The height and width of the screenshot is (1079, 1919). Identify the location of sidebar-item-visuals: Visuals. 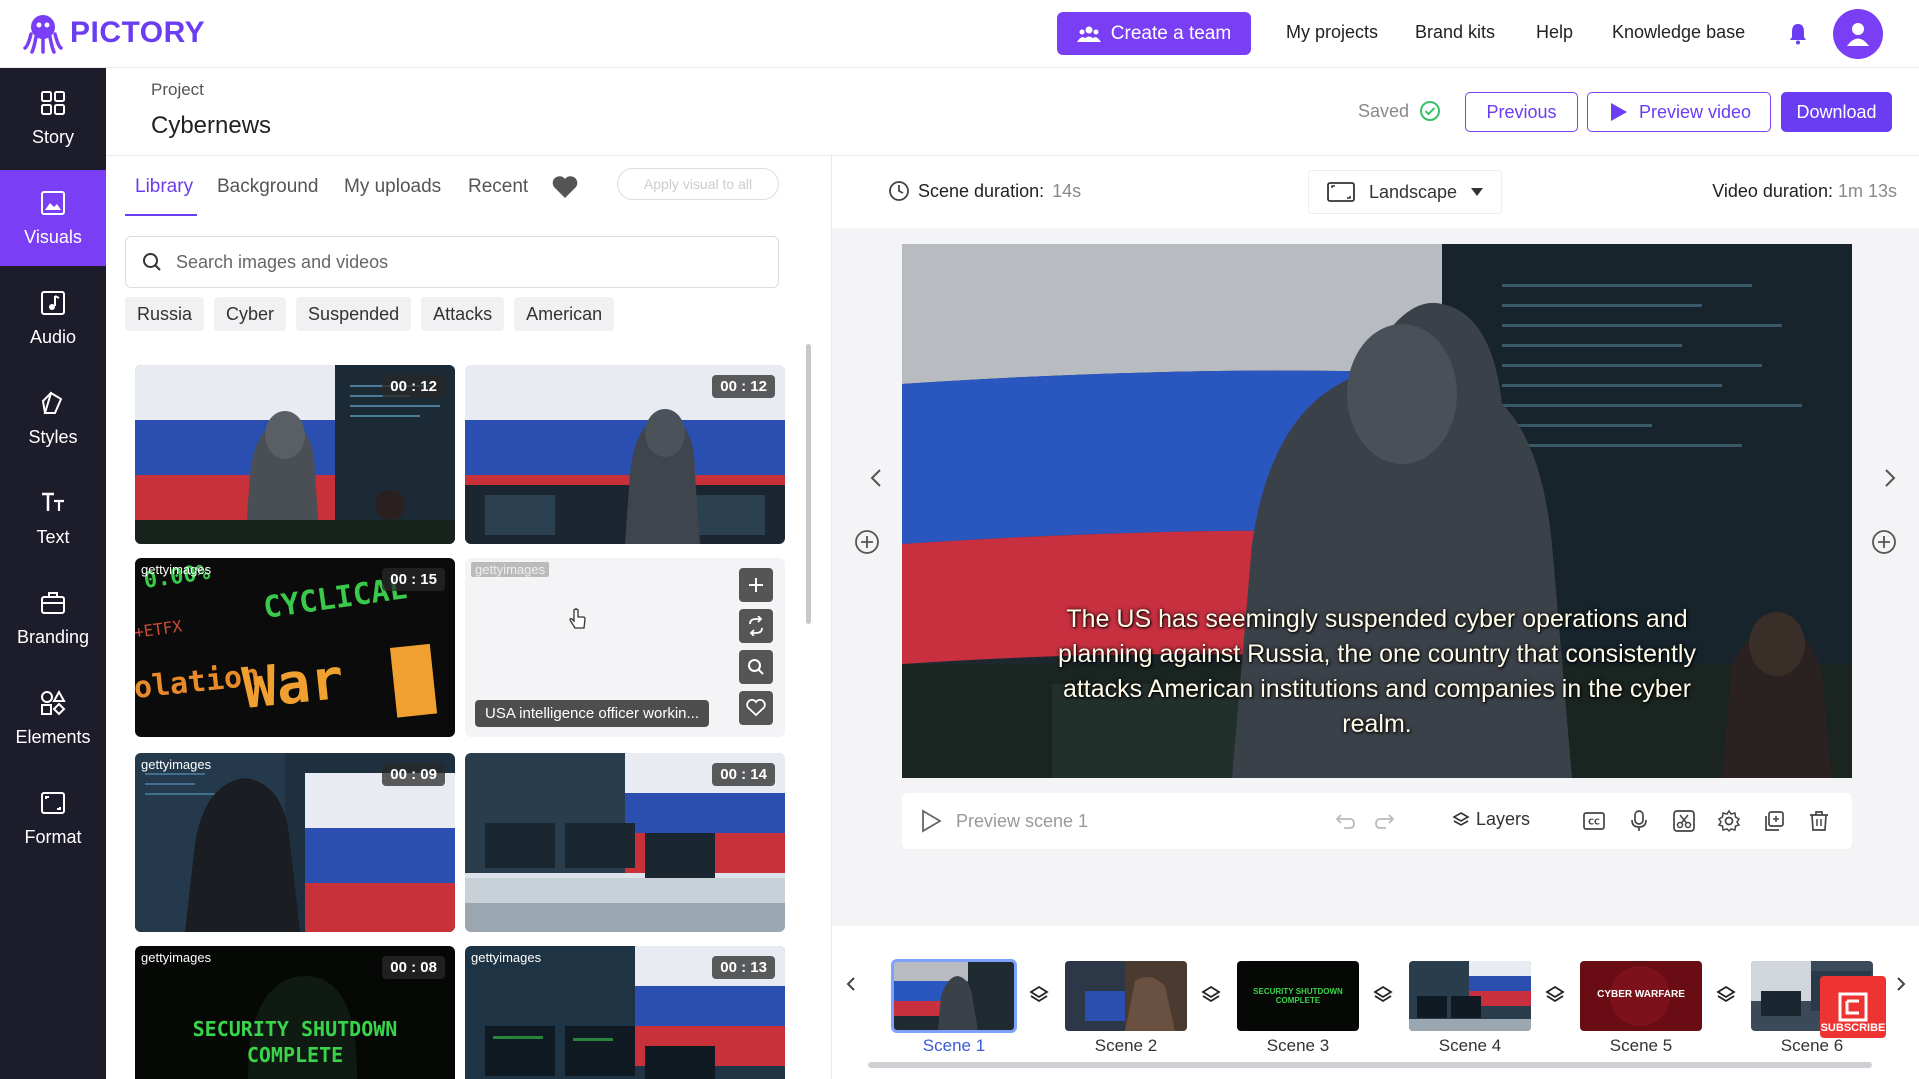
(53, 218).